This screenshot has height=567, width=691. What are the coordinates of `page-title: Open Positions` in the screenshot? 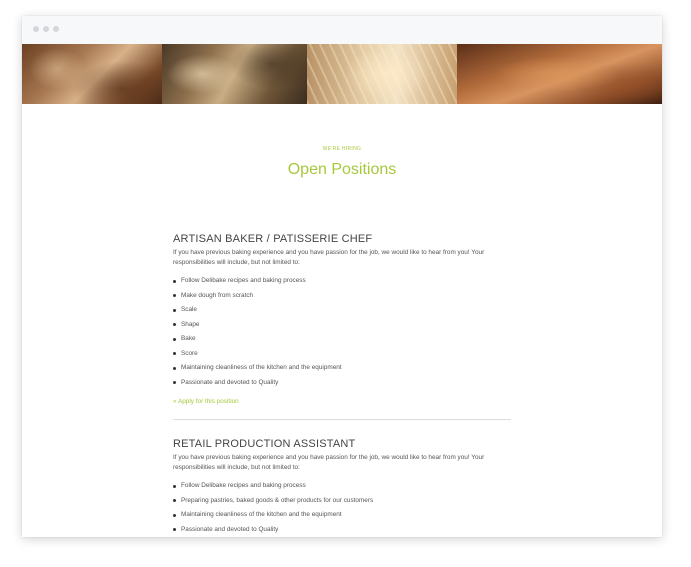 It's located at (342, 169).